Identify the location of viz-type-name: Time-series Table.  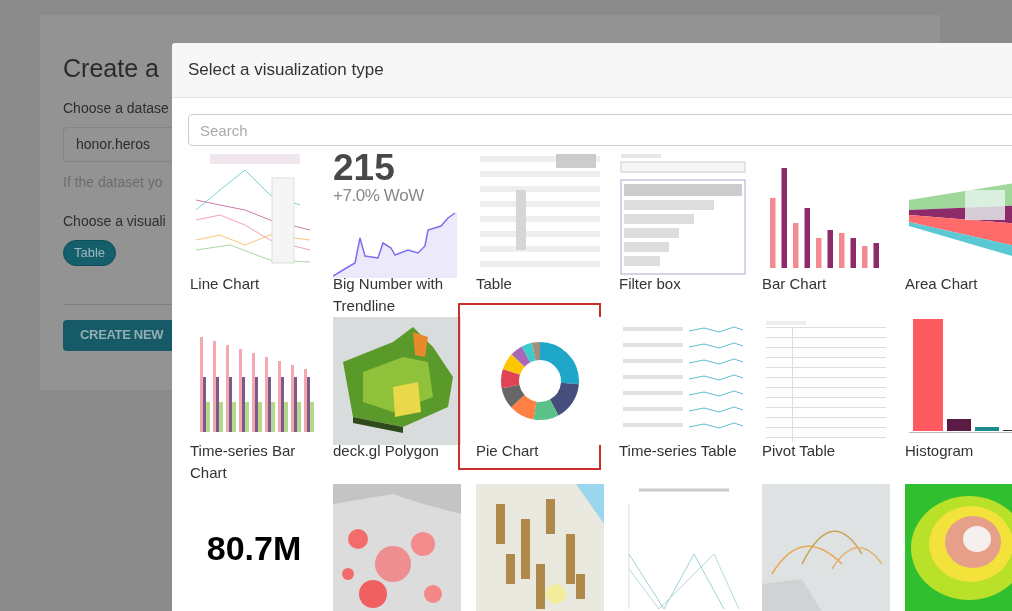
(683, 451).